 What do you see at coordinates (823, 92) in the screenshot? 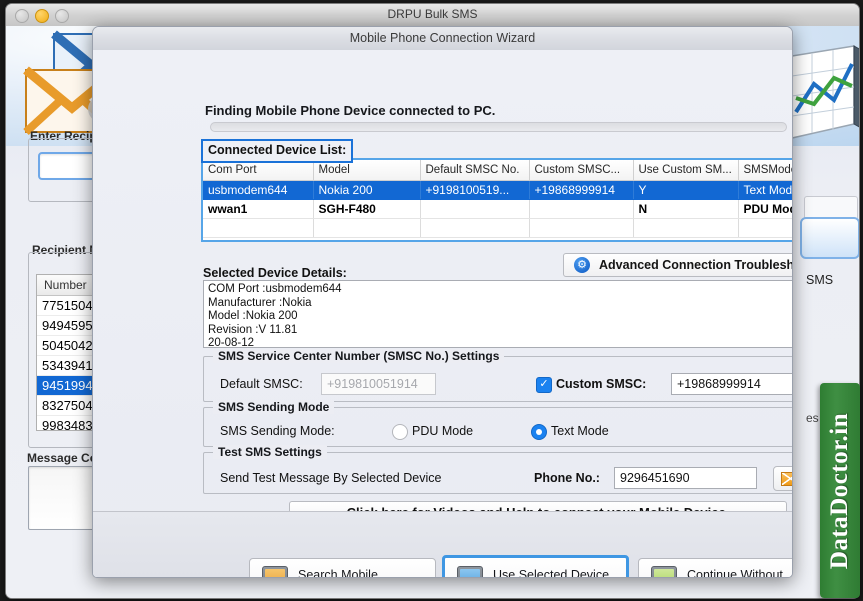
I see `product-box-graphic` at bounding box center [823, 92].